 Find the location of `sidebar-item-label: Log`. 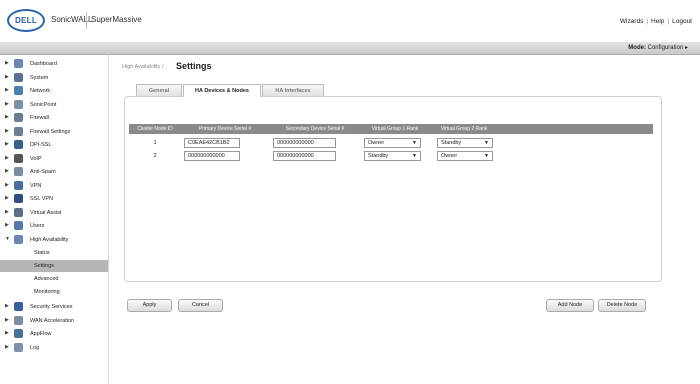

sidebar-item-label: Log is located at coordinates (35, 347).